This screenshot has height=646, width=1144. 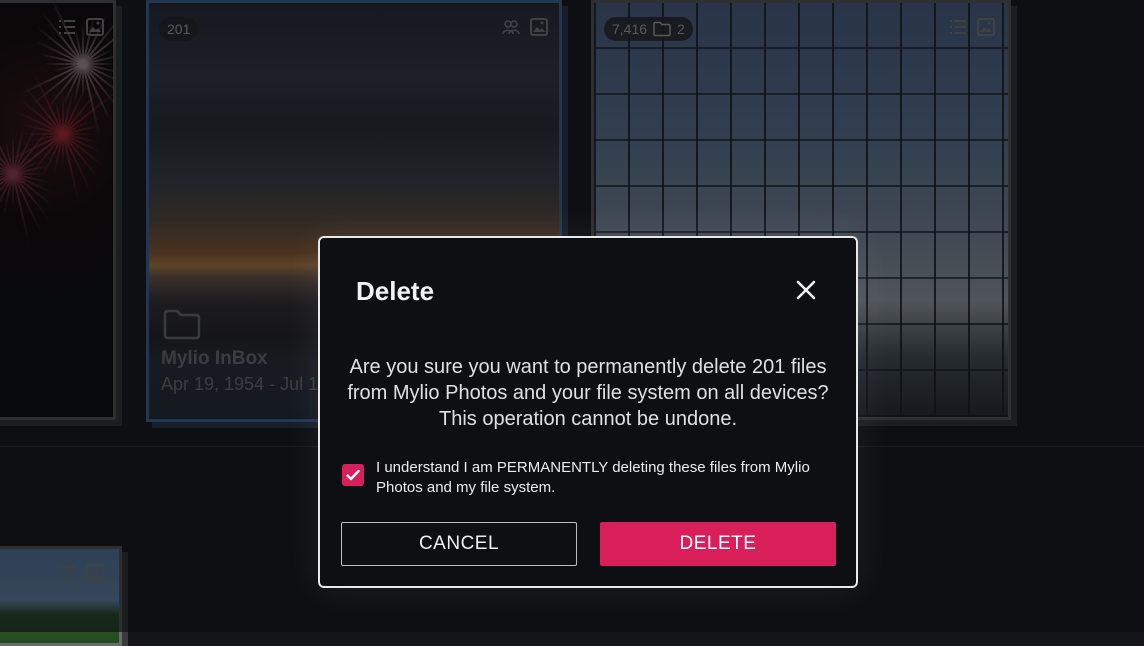 What do you see at coordinates (395, 291) in the screenshot?
I see `dialog-title: Delete` at bounding box center [395, 291].